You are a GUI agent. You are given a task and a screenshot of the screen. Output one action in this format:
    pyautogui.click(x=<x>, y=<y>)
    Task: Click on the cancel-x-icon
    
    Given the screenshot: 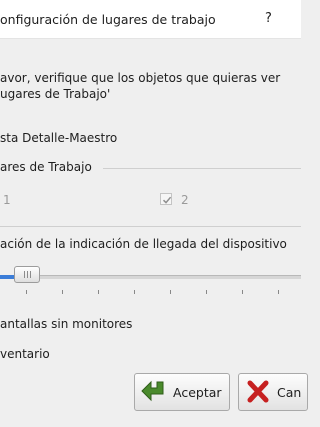 What is the action you would take?
    pyautogui.click(x=258, y=391)
    